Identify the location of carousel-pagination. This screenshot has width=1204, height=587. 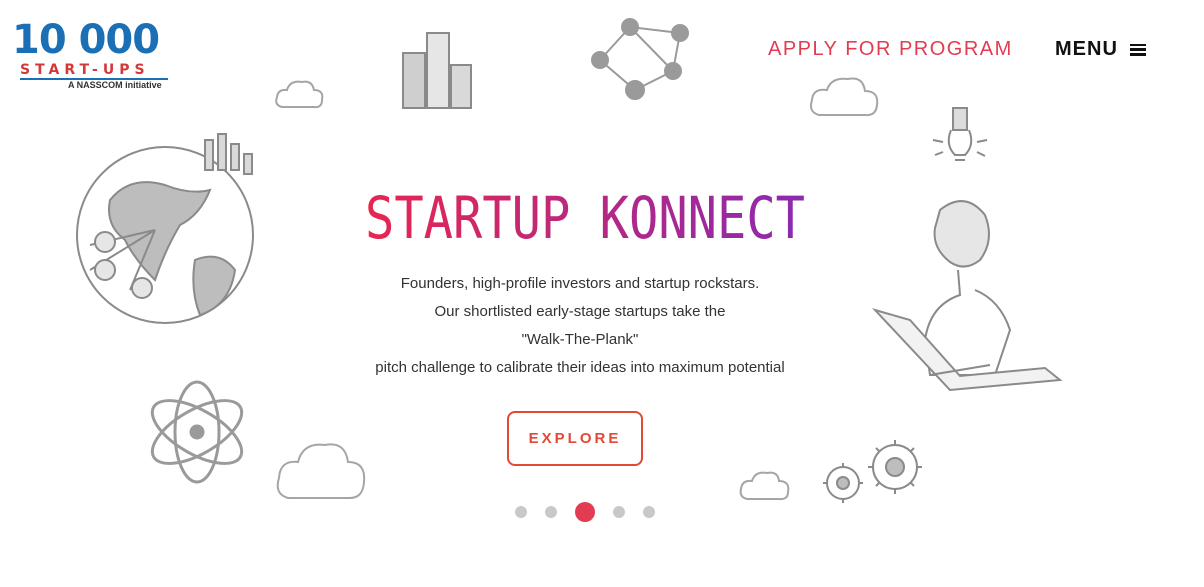
(585, 512).